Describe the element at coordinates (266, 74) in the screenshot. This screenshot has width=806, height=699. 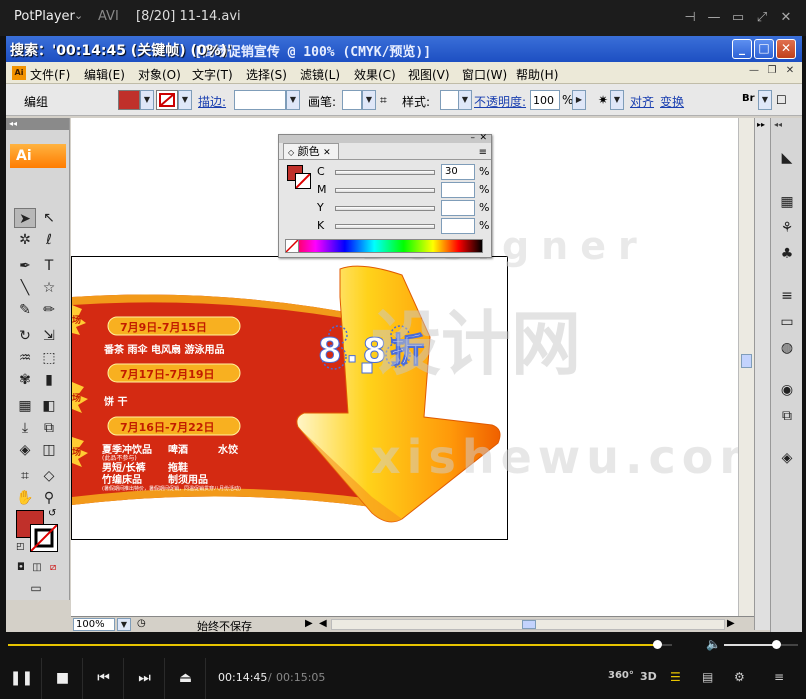
I see `menu-select: 选择(S)` at that location.